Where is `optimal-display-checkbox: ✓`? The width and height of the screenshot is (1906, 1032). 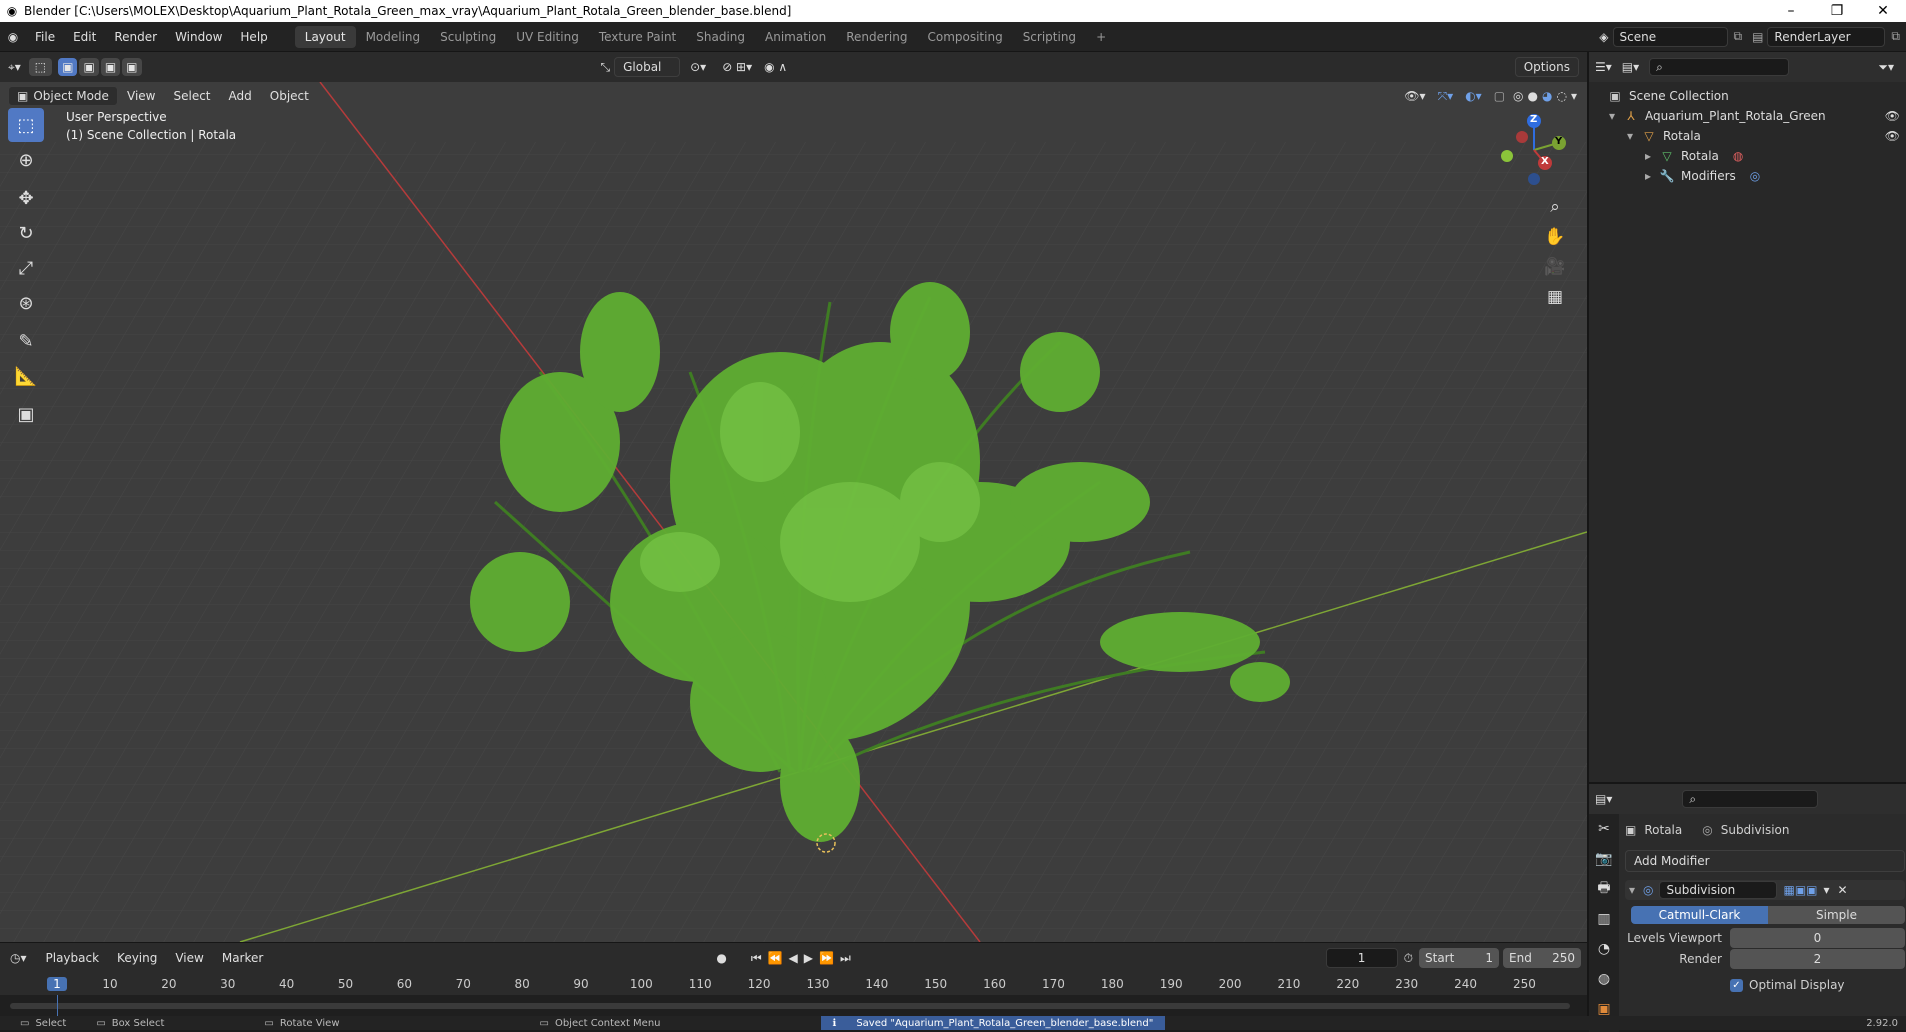 optimal-display-checkbox: ✓ is located at coordinates (1736, 985).